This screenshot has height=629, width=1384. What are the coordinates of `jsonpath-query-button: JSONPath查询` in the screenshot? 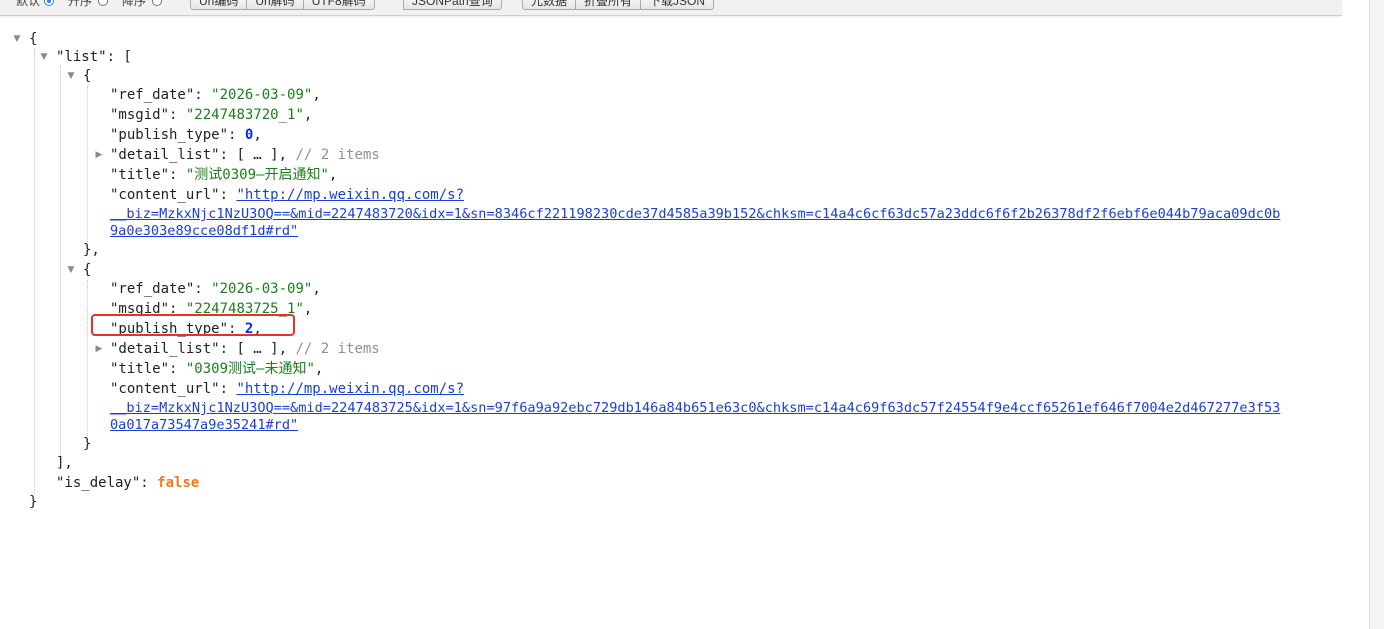 It's located at (452, 5).